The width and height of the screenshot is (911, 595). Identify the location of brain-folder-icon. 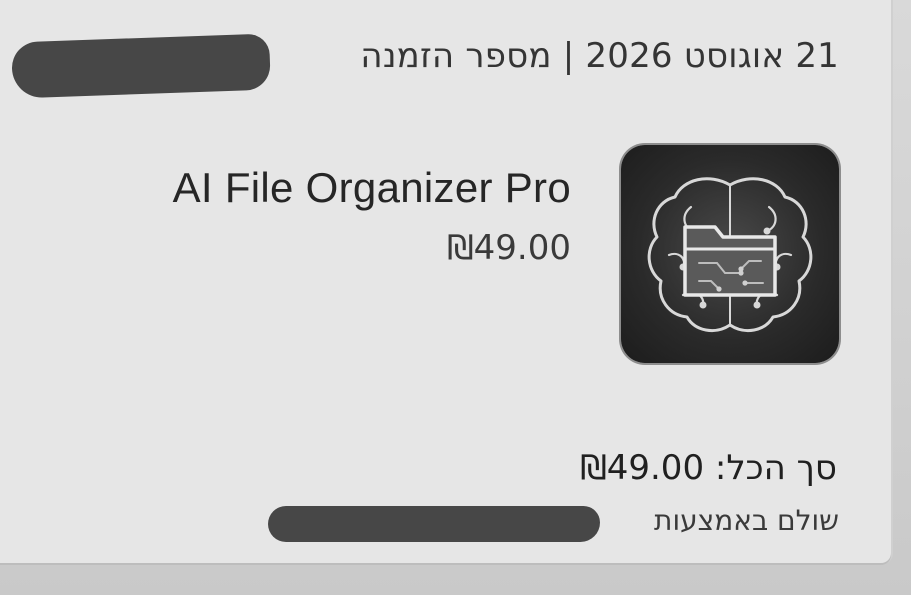
(730, 254).